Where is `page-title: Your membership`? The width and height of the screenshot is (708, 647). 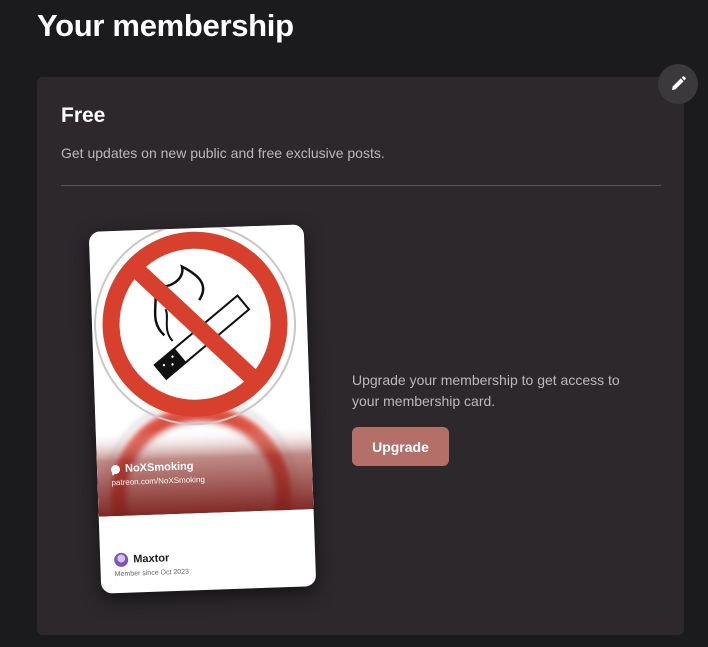
page-title: Your membership is located at coordinates (165, 25).